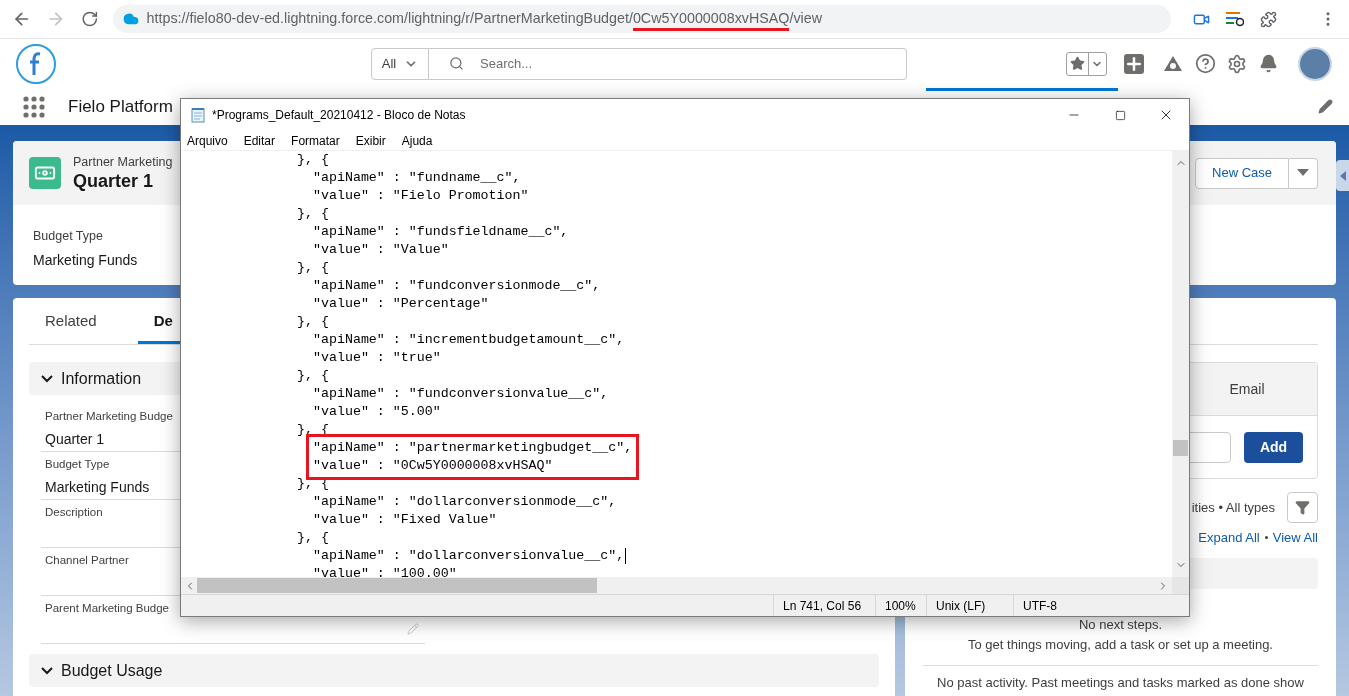  Describe the element at coordinates (71, 321) in the screenshot. I see `record-tab: Related` at that location.